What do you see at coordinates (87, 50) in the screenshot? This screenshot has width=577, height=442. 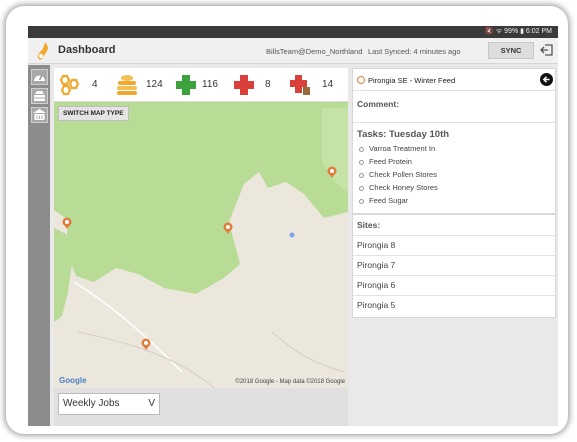 I see `page-title: Dashboard` at bounding box center [87, 50].